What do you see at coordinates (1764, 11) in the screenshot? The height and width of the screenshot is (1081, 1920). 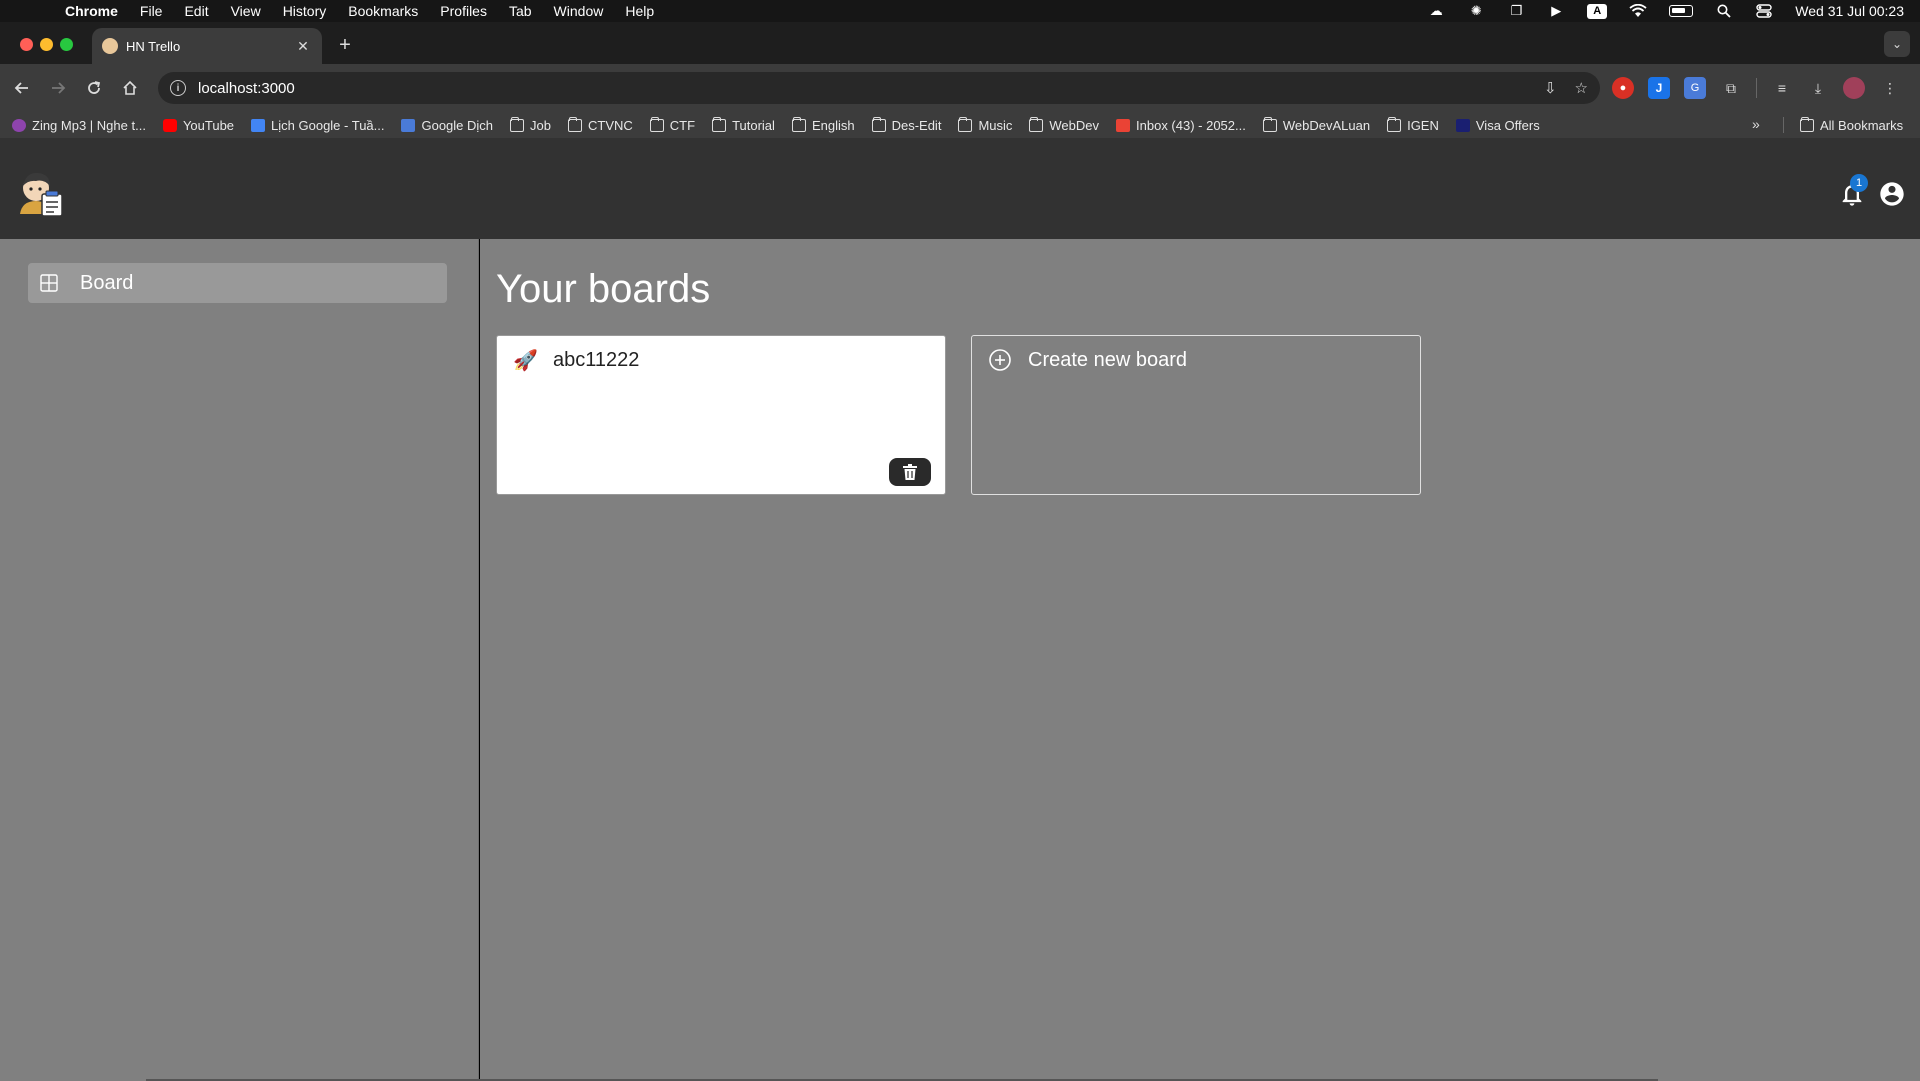 I see `control-center-icon` at bounding box center [1764, 11].